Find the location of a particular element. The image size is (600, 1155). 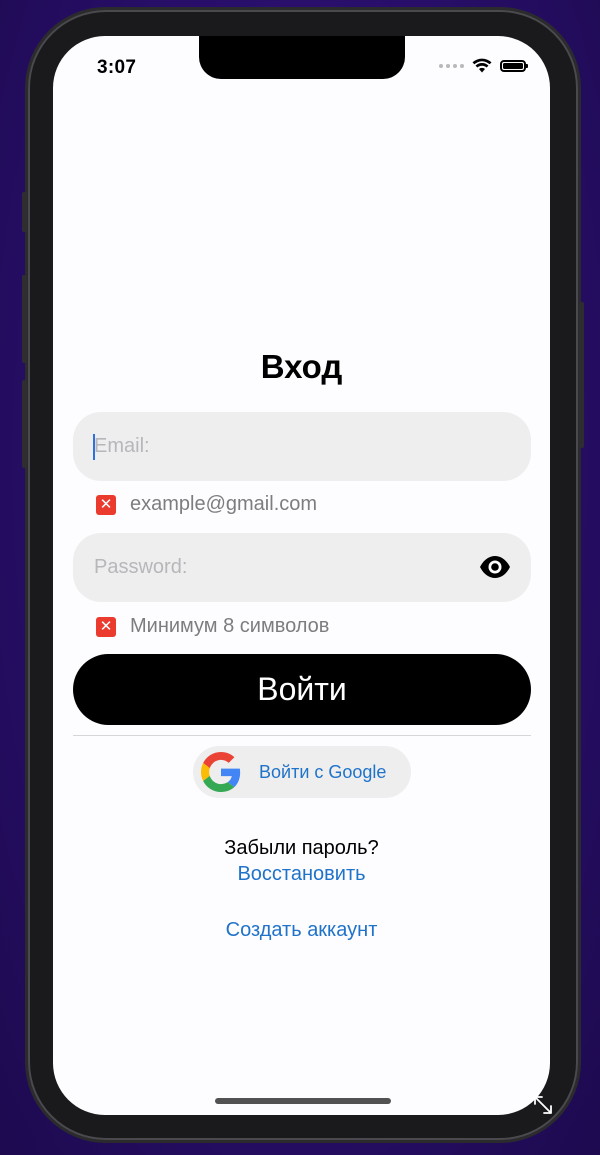

password-hint: ✕ Минимум 8 символов is located at coordinates (212, 626).